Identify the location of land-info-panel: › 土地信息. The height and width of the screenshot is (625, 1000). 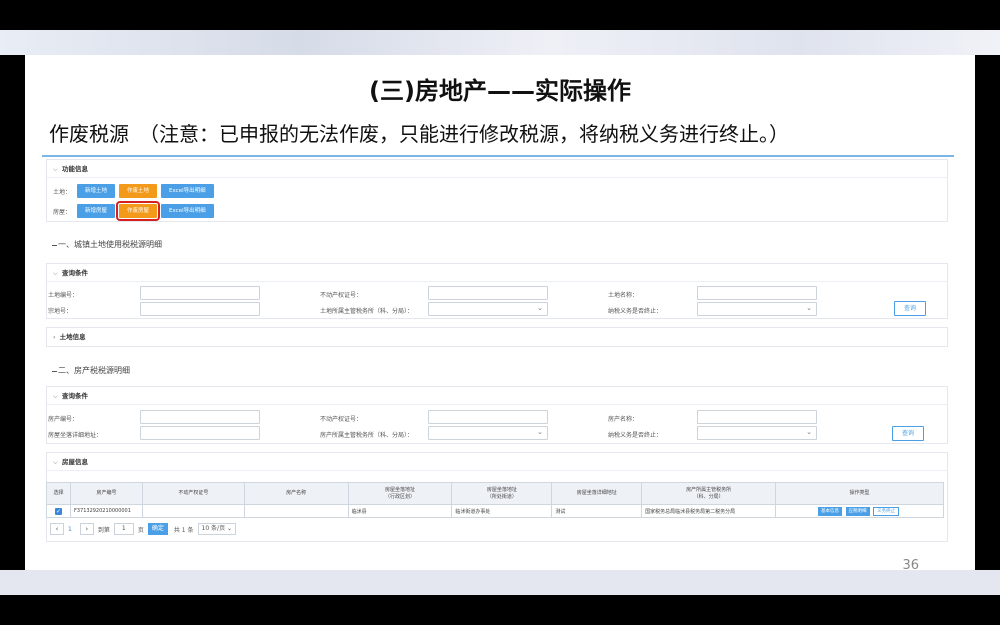
(497, 337).